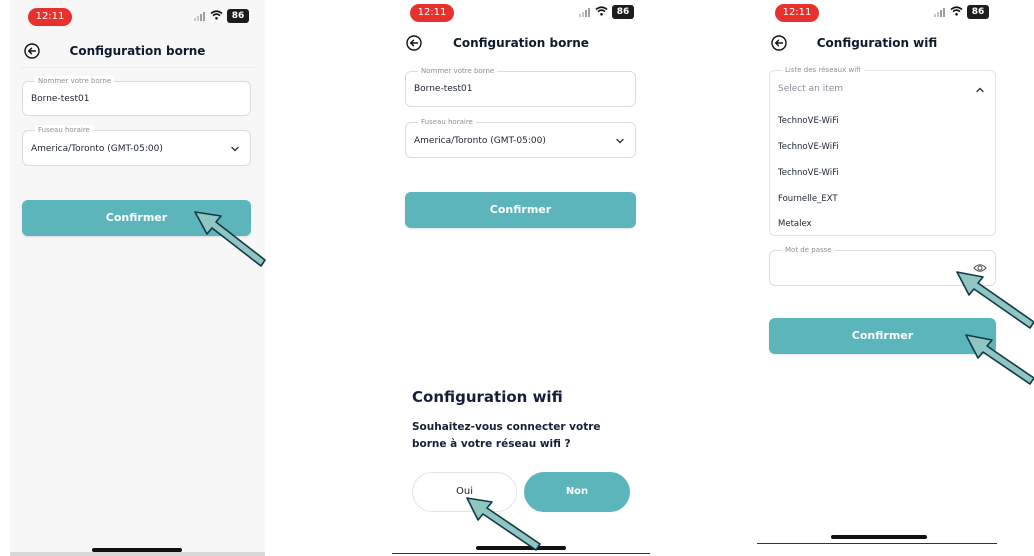  Describe the element at coordinates (795, 224) in the screenshot. I see `wifi-network-option: Metalex` at that location.